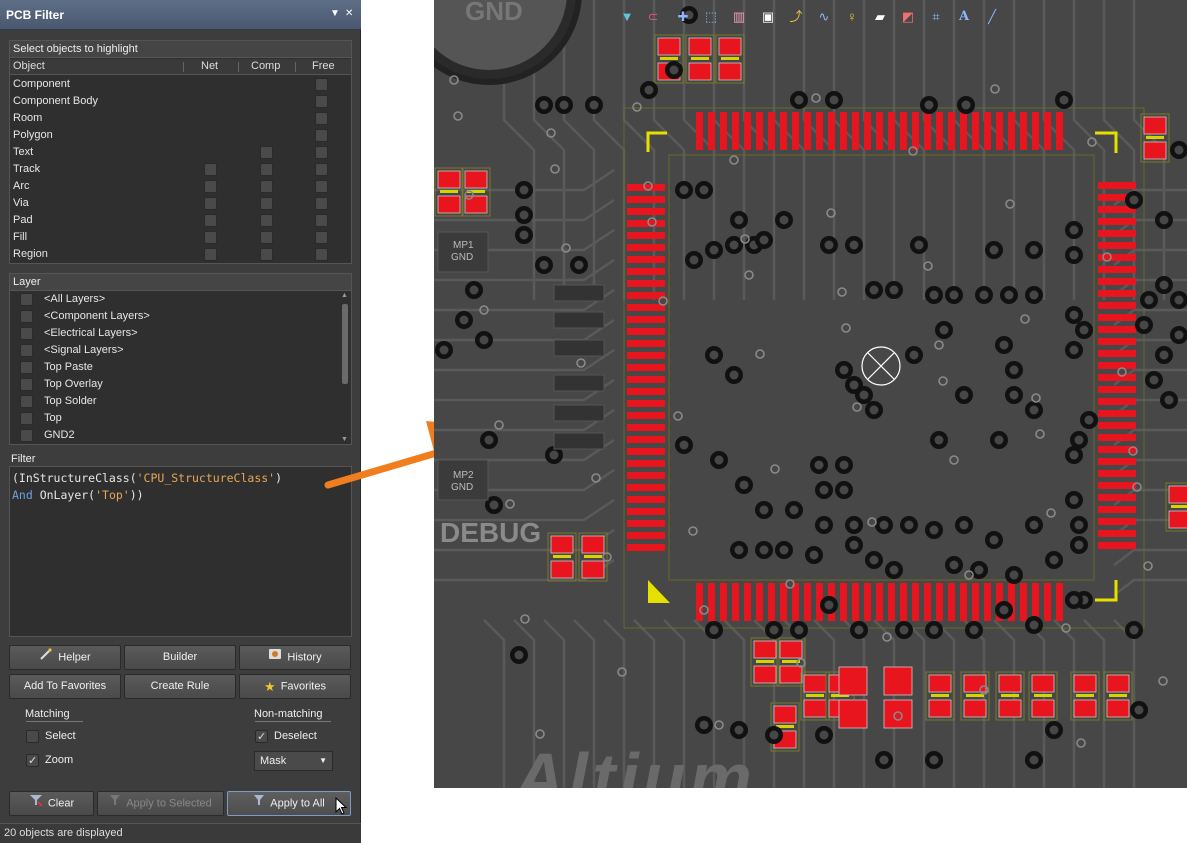 This screenshot has height=843, width=1187. What do you see at coordinates (23, 220) in the screenshot?
I see `object-label: Pad` at bounding box center [23, 220].